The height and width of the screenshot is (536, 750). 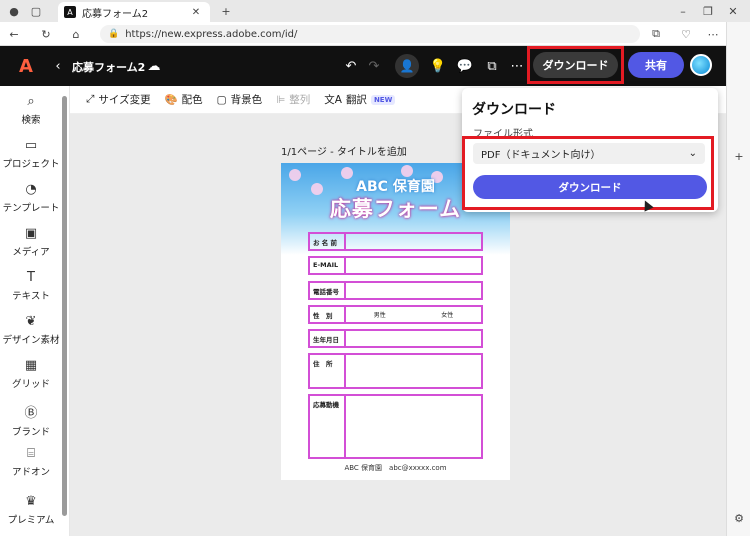 I want to click on sidebar-item-brand: Ⓑ ブランド, so click(x=31, y=420).